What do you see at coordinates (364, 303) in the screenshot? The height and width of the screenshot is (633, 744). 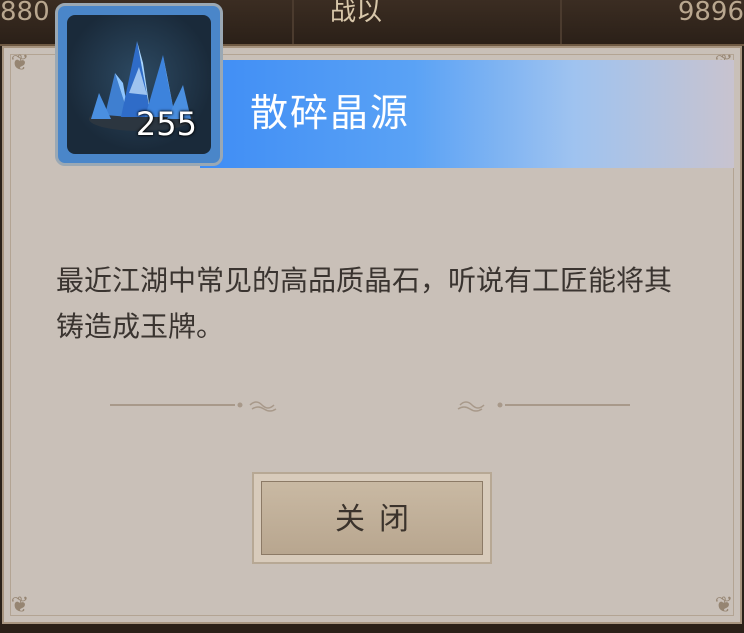 I see `item-description: 最近江湖中常见的高品质晶石，听说有工匠能将其铸造成玉牌。` at bounding box center [364, 303].